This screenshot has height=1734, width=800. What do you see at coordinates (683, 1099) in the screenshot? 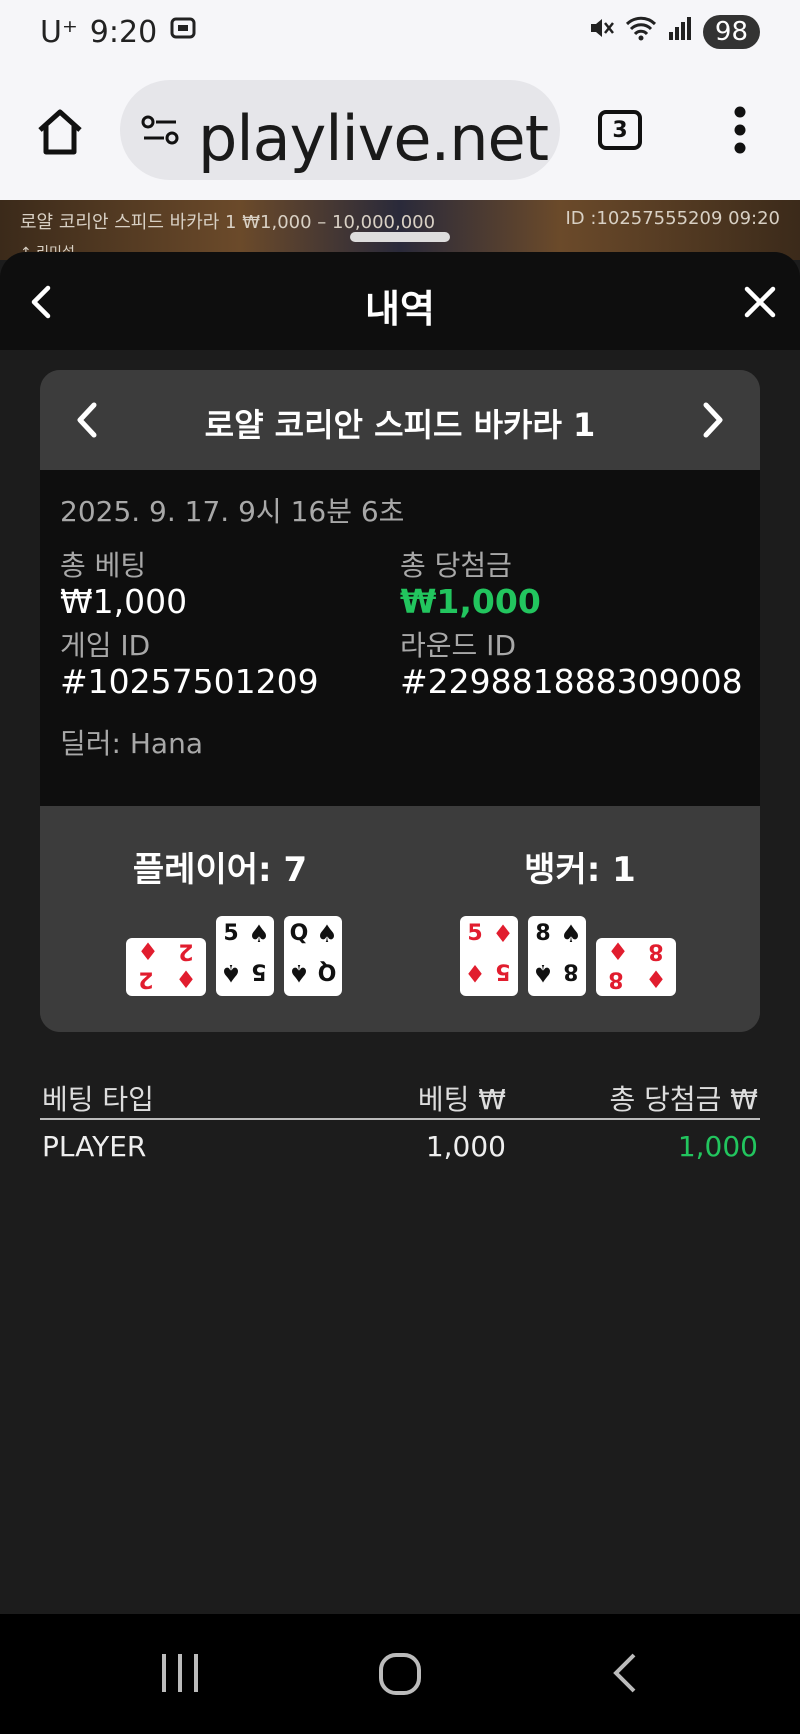
I see `col-total-win: 총 당첨금 ₩` at bounding box center [683, 1099].